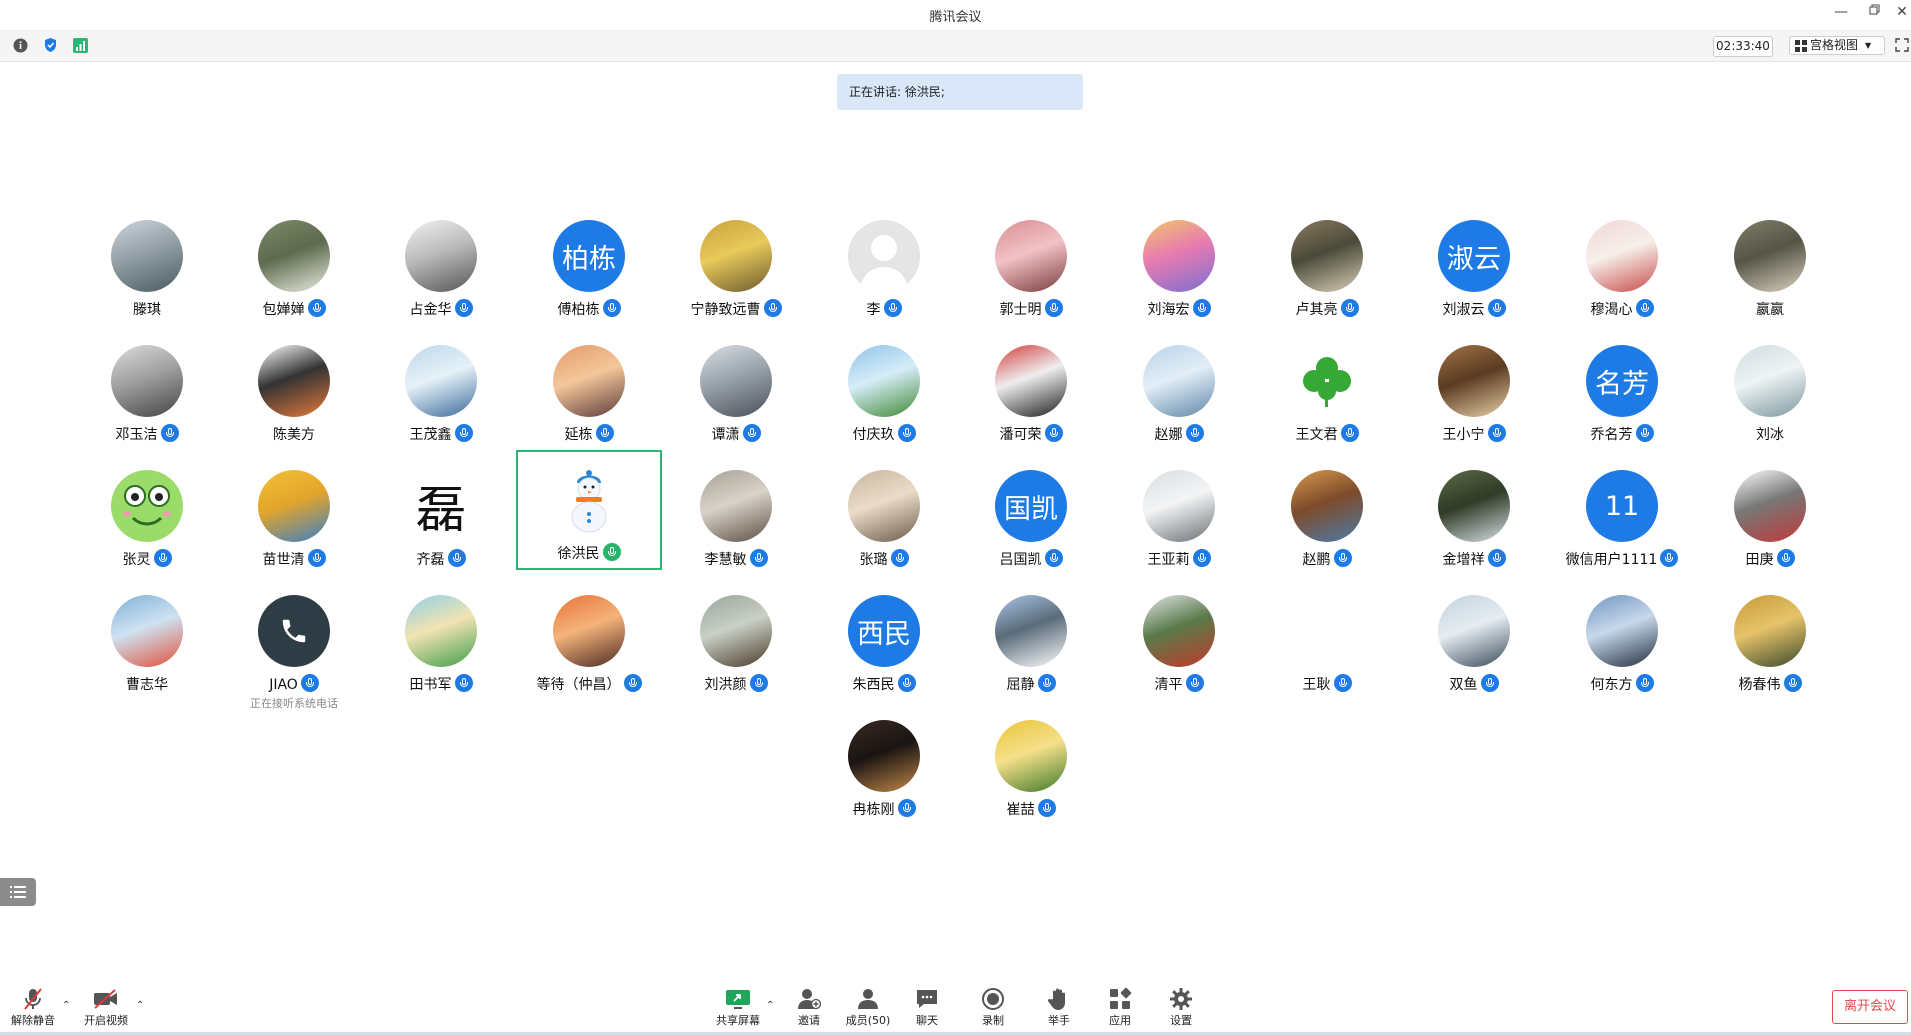 This screenshot has width=1911, height=1035. What do you see at coordinates (1179, 643) in the screenshot?
I see `participant-tile: 清平` at bounding box center [1179, 643].